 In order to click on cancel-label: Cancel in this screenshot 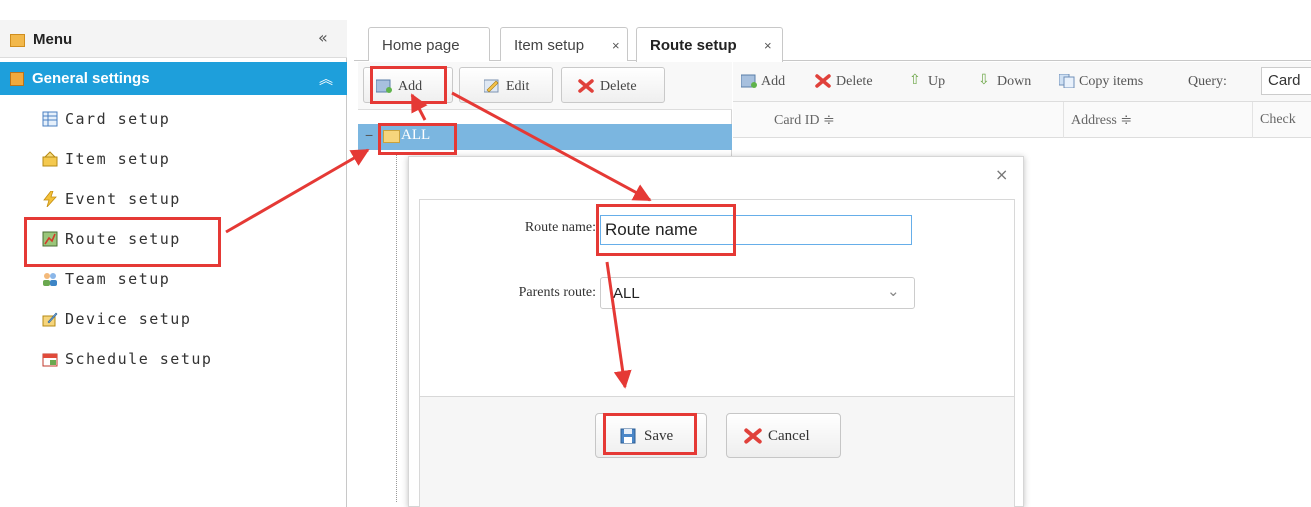, I will do `click(789, 436)`.